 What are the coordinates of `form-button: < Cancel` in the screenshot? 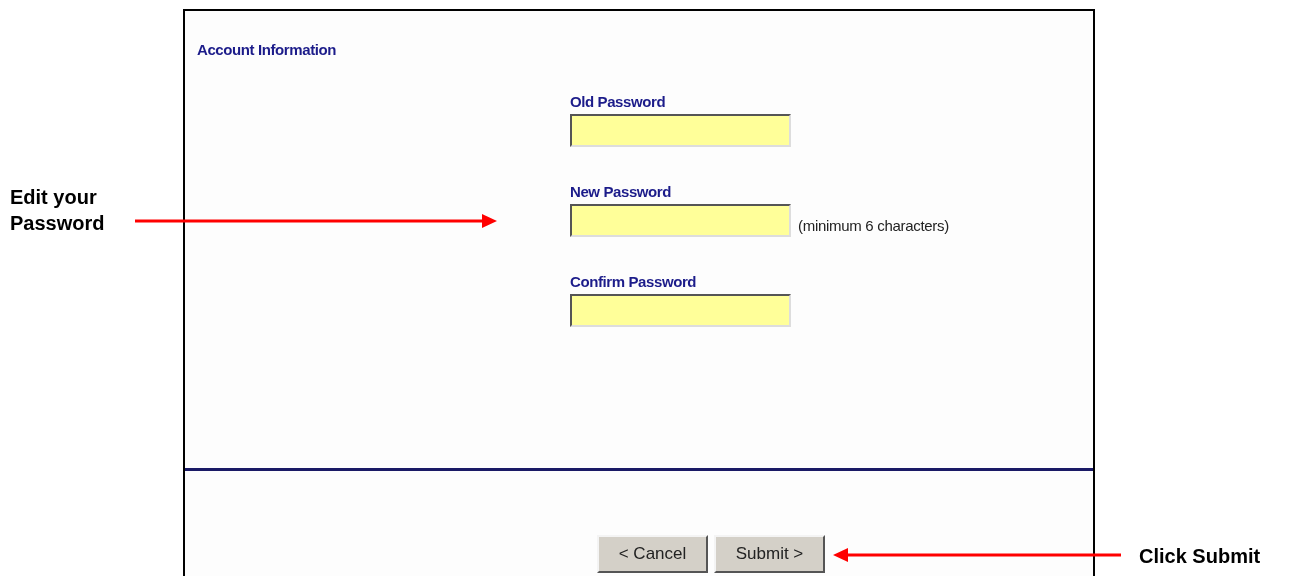 It's located at (652, 554).